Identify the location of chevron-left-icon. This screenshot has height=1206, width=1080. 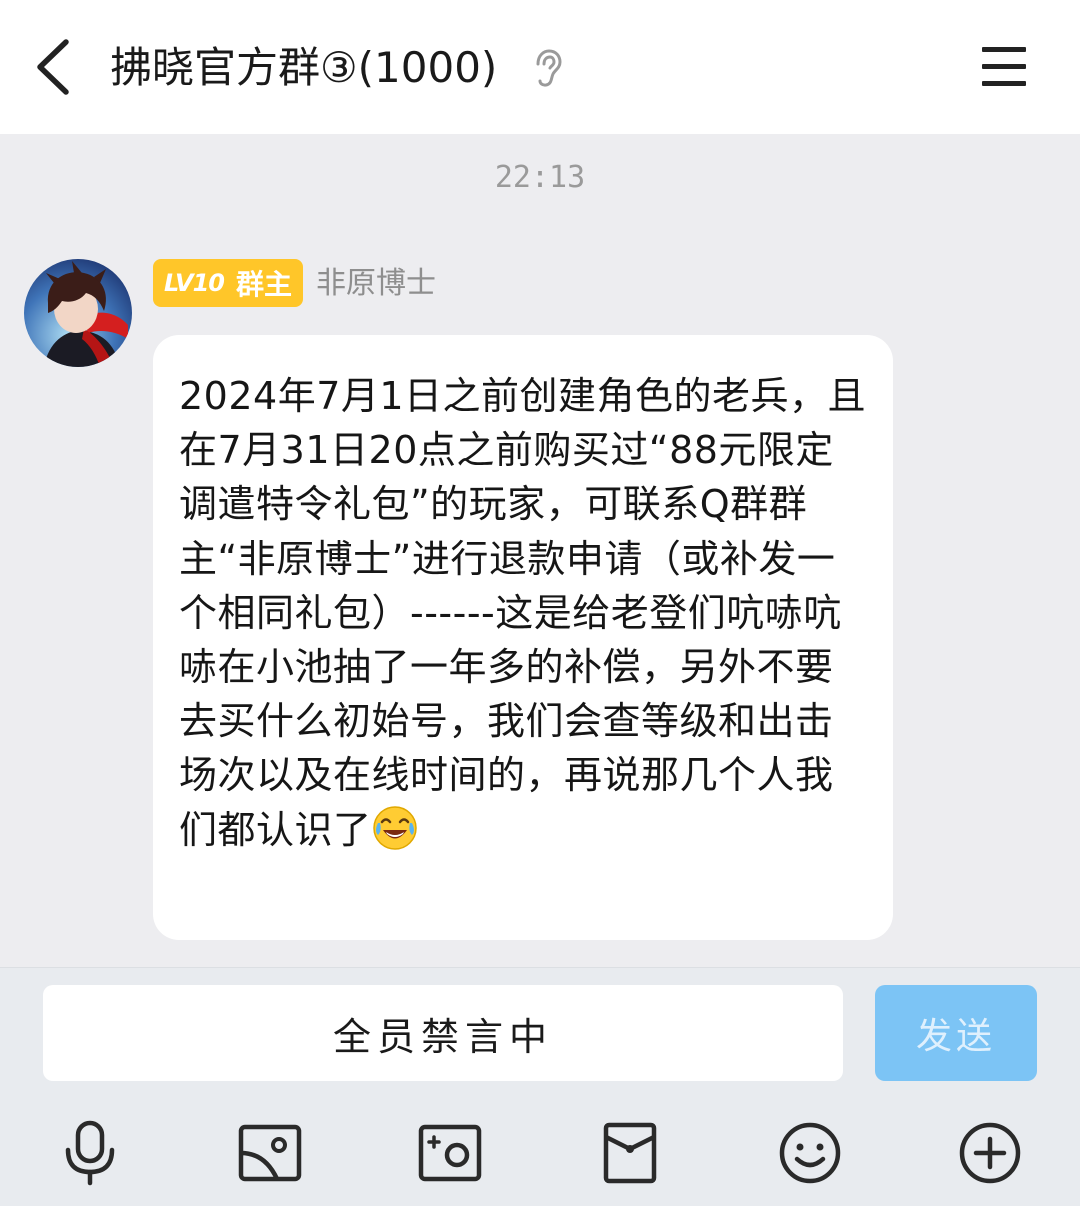
(53, 67).